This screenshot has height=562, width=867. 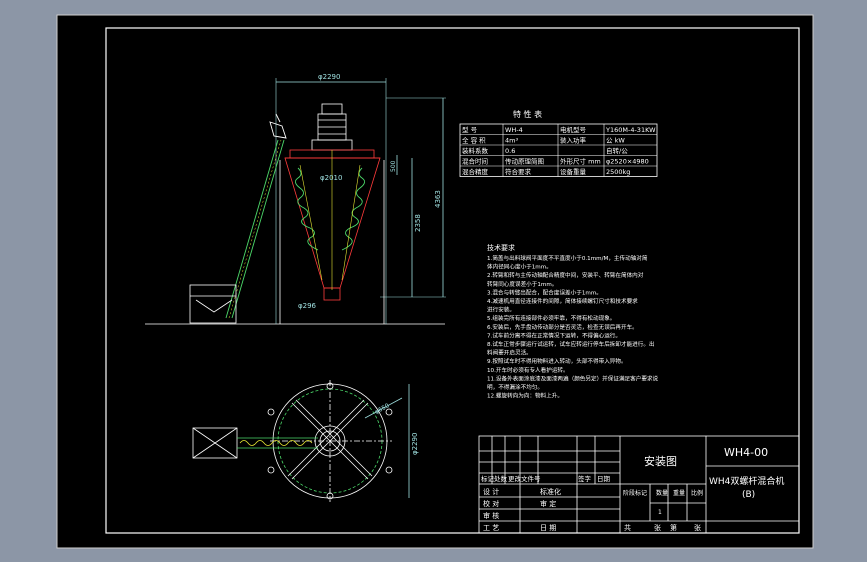 What do you see at coordinates (475, 161) in the screenshot?
I see `spec-cell: 混合时间` at bounding box center [475, 161].